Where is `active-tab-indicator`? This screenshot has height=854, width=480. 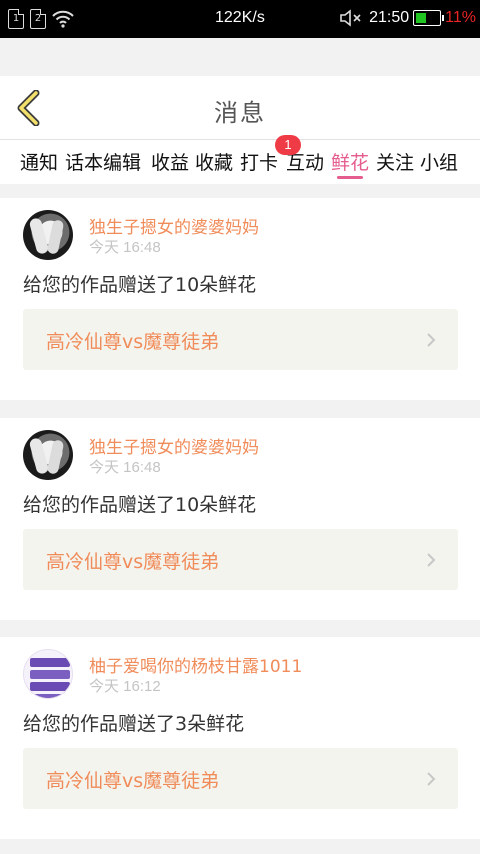 active-tab-indicator is located at coordinates (350, 177).